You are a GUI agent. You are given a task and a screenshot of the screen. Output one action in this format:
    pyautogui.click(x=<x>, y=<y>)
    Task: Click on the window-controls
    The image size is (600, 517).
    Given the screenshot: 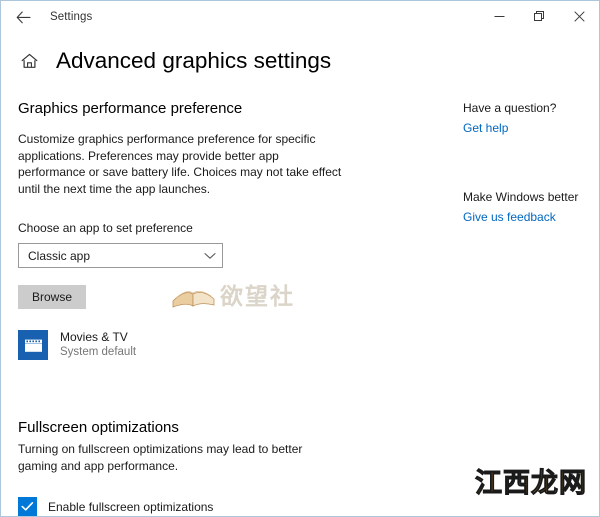 What is the action you would take?
    pyautogui.click(x=539, y=17)
    